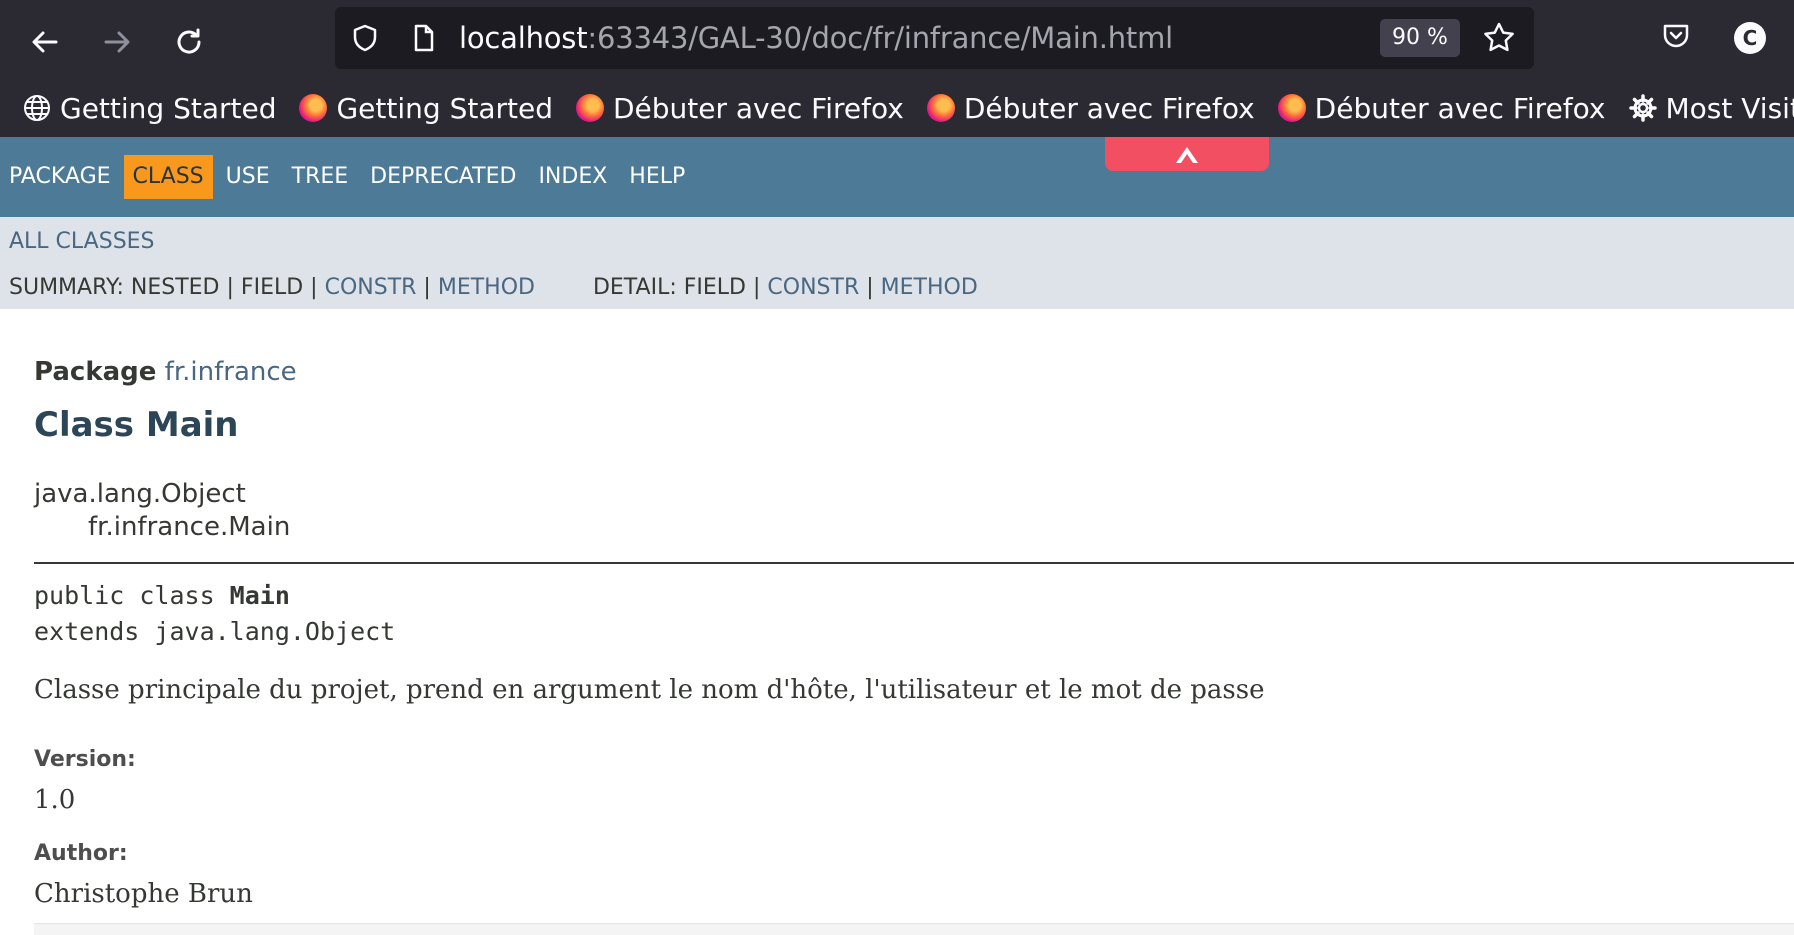 Image resolution: width=1794 pixels, height=935 pixels. Describe the element at coordinates (189, 527) in the screenshot. I see `inheritance-child: fr.infrance.Main` at that location.